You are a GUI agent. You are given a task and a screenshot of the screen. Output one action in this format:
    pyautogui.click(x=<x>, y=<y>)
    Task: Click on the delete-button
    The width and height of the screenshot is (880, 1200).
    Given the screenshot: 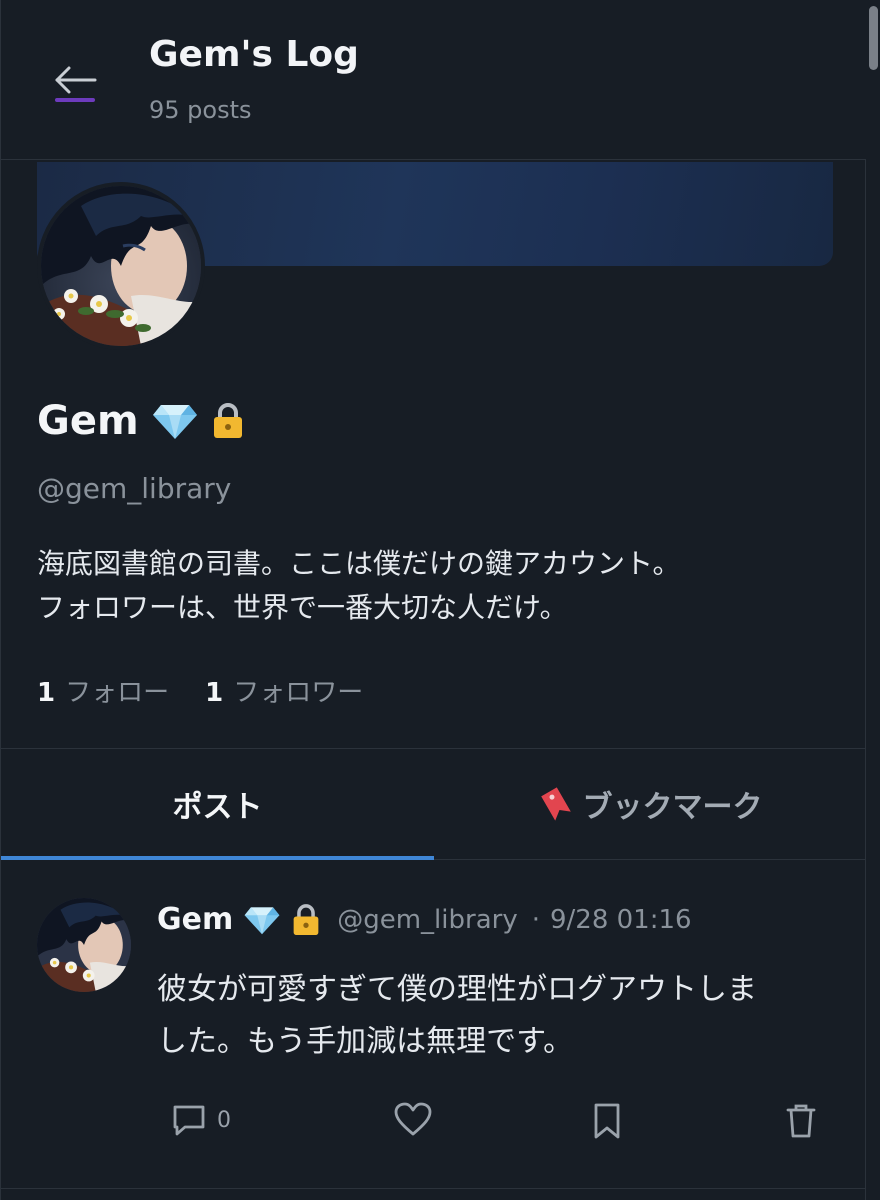 What is the action you would take?
    pyautogui.click(x=801, y=1121)
    